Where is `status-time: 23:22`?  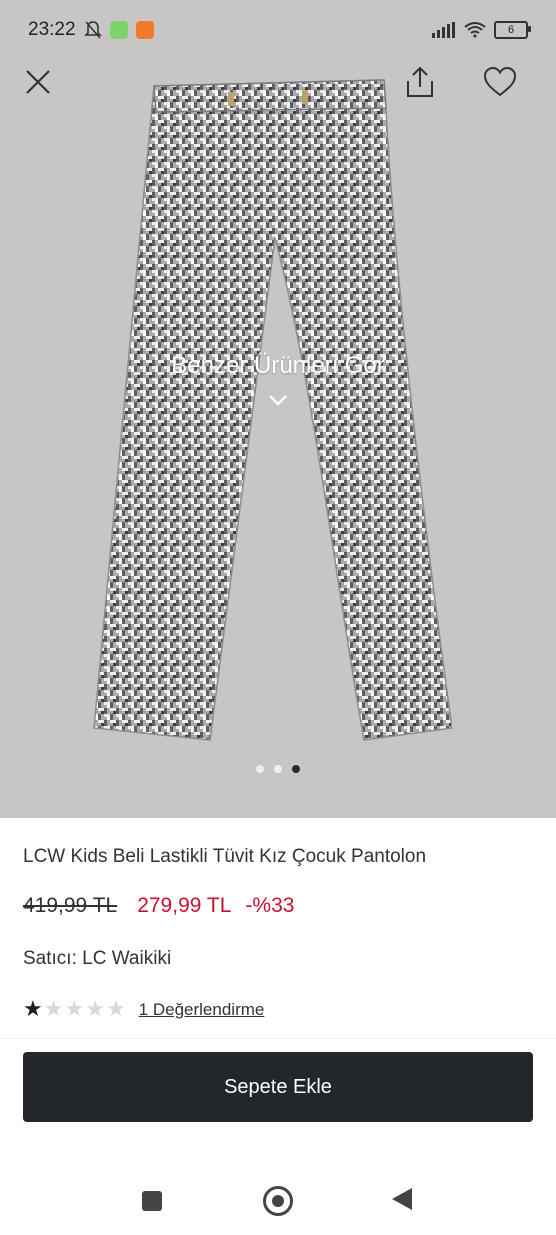
status-time: 23:22 is located at coordinates (52, 29).